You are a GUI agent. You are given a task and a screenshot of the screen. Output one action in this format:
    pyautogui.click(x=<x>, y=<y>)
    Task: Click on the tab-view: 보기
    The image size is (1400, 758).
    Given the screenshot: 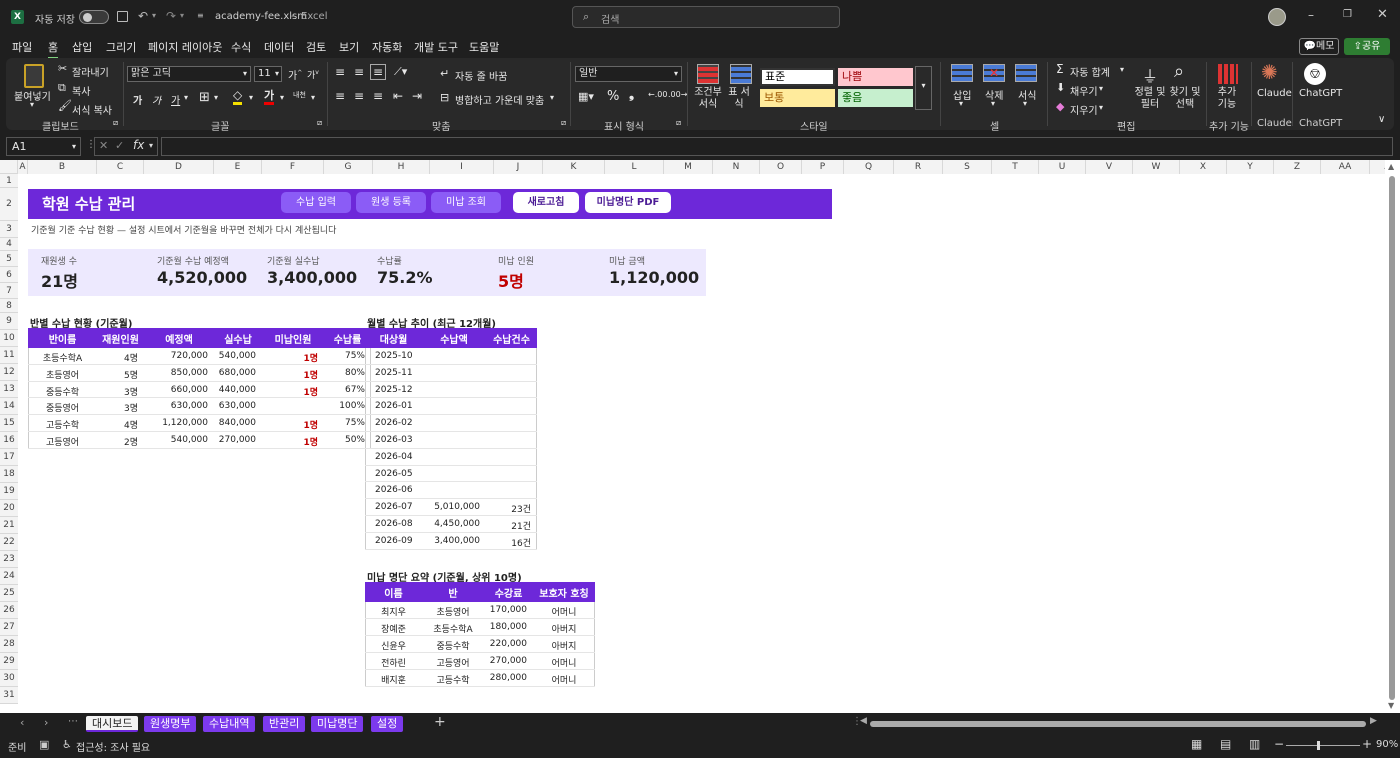 What is the action you would take?
    pyautogui.click(x=349, y=47)
    